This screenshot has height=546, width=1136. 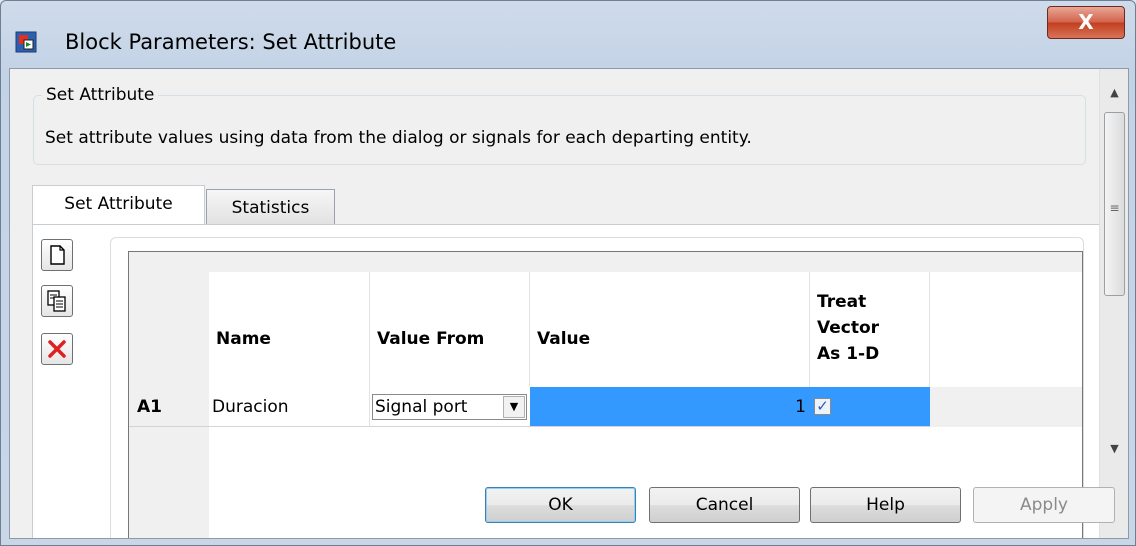 What do you see at coordinates (421, 407) in the screenshot?
I see `value-from-selected: Signal port` at bounding box center [421, 407].